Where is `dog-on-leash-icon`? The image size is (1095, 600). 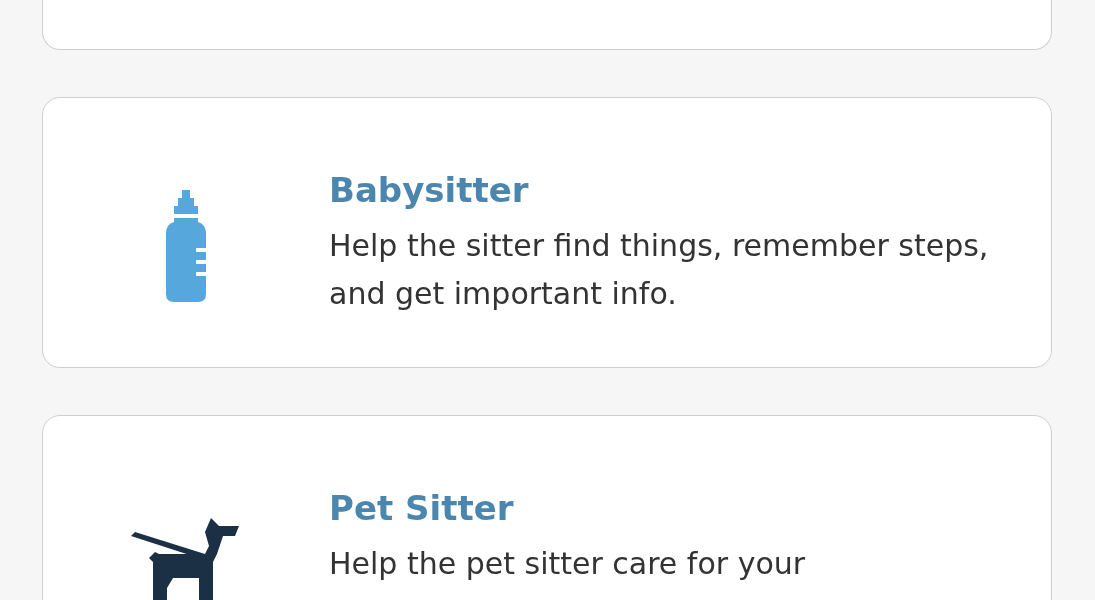
dog-on-leash-icon is located at coordinates (186, 559).